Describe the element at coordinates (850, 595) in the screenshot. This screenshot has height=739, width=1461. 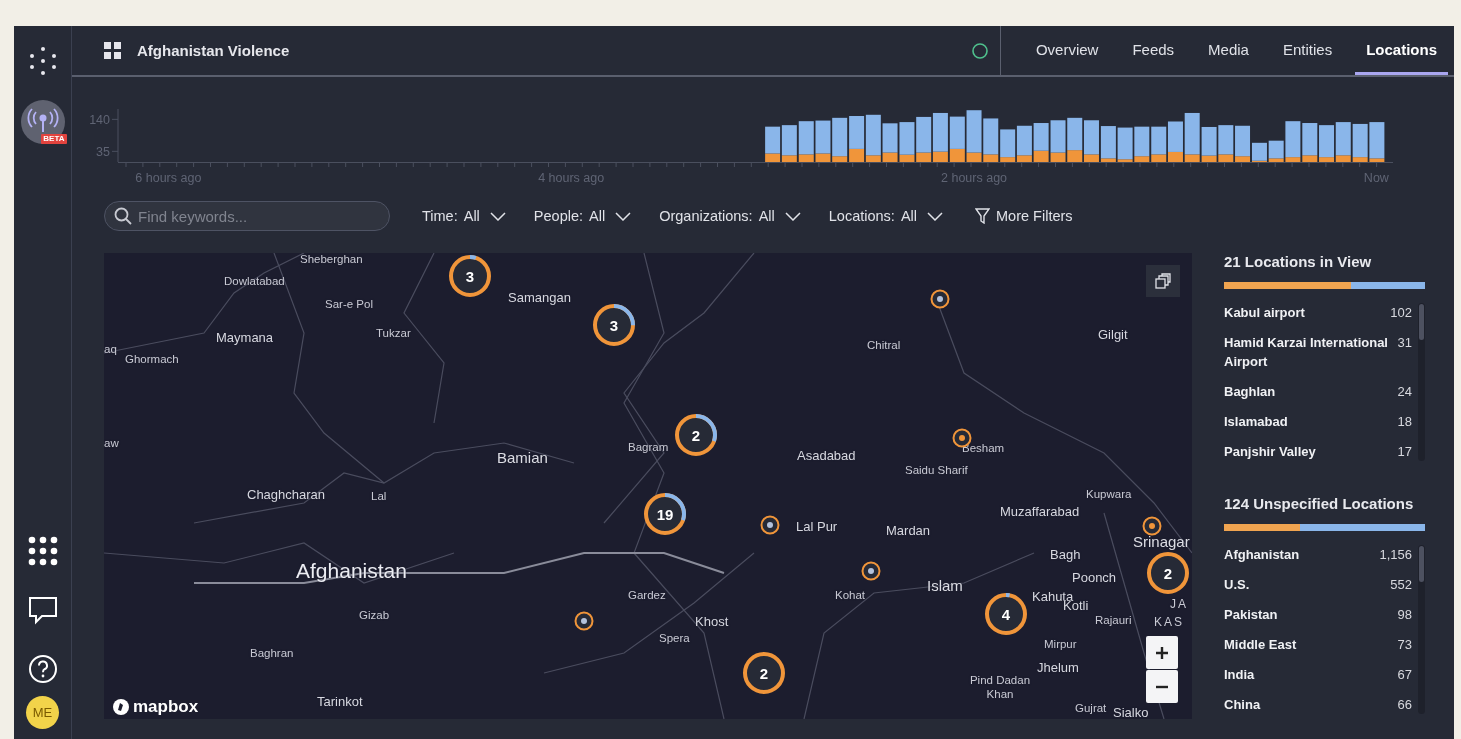
I see `map-place-label: Kohat` at that location.